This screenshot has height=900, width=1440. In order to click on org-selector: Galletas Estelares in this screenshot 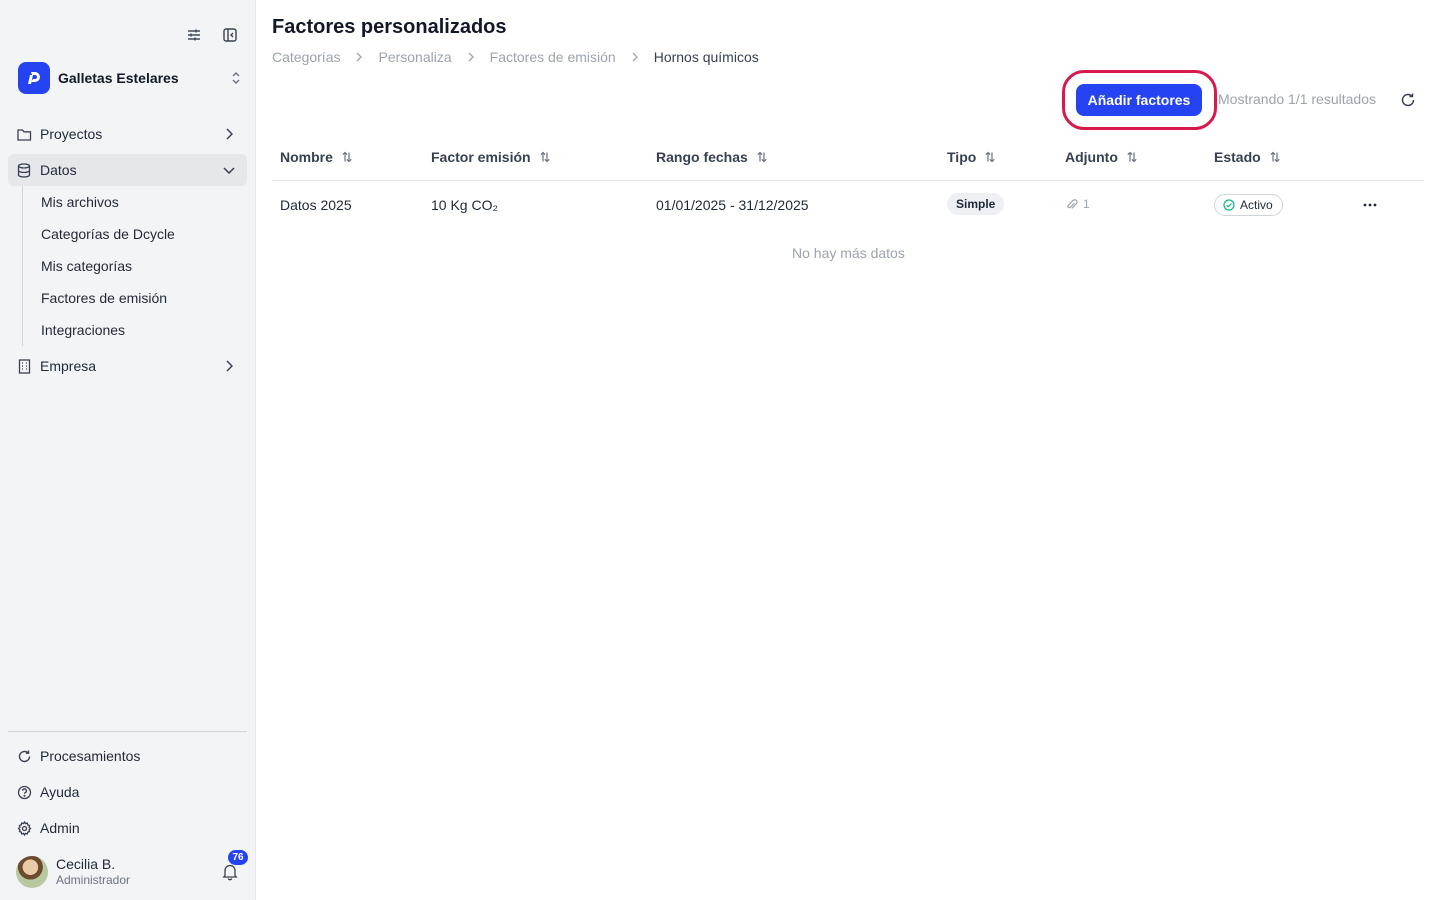, I will do `click(131, 78)`.